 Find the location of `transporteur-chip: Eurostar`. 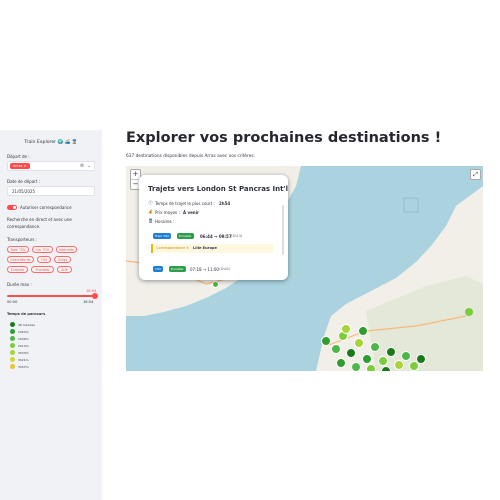

transporteur-chip: Eurostar is located at coordinates (17, 269).